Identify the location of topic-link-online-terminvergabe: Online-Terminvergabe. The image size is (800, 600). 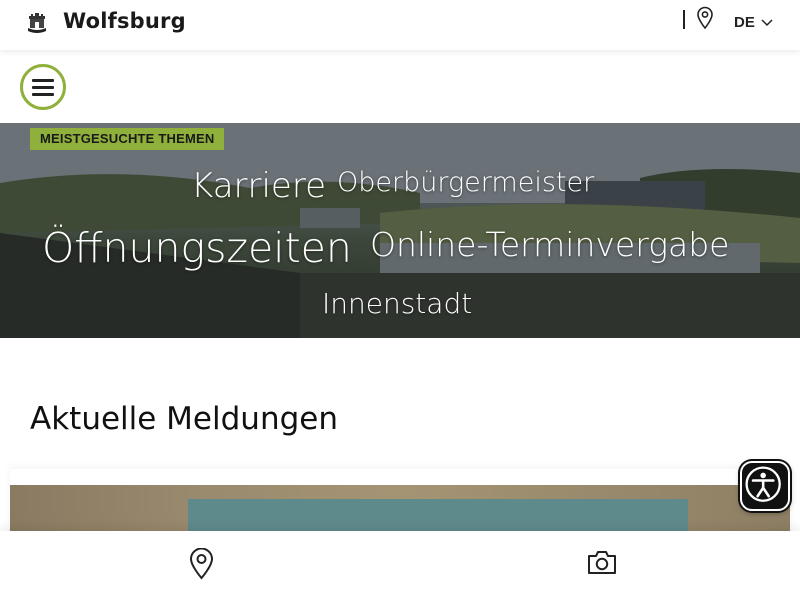
(550, 244).